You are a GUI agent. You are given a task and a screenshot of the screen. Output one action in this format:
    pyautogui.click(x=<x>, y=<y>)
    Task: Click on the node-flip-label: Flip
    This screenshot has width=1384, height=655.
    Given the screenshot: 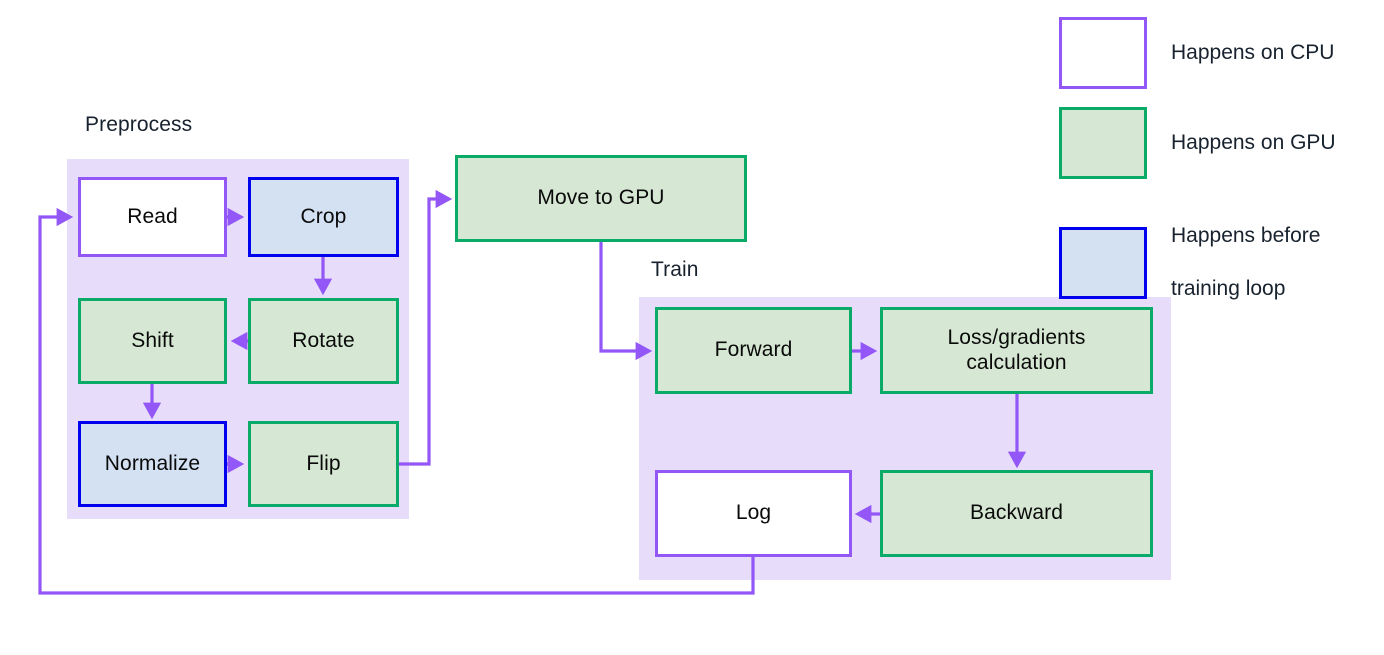 What is the action you would take?
    pyautogui.click(x=323, y=463)
    